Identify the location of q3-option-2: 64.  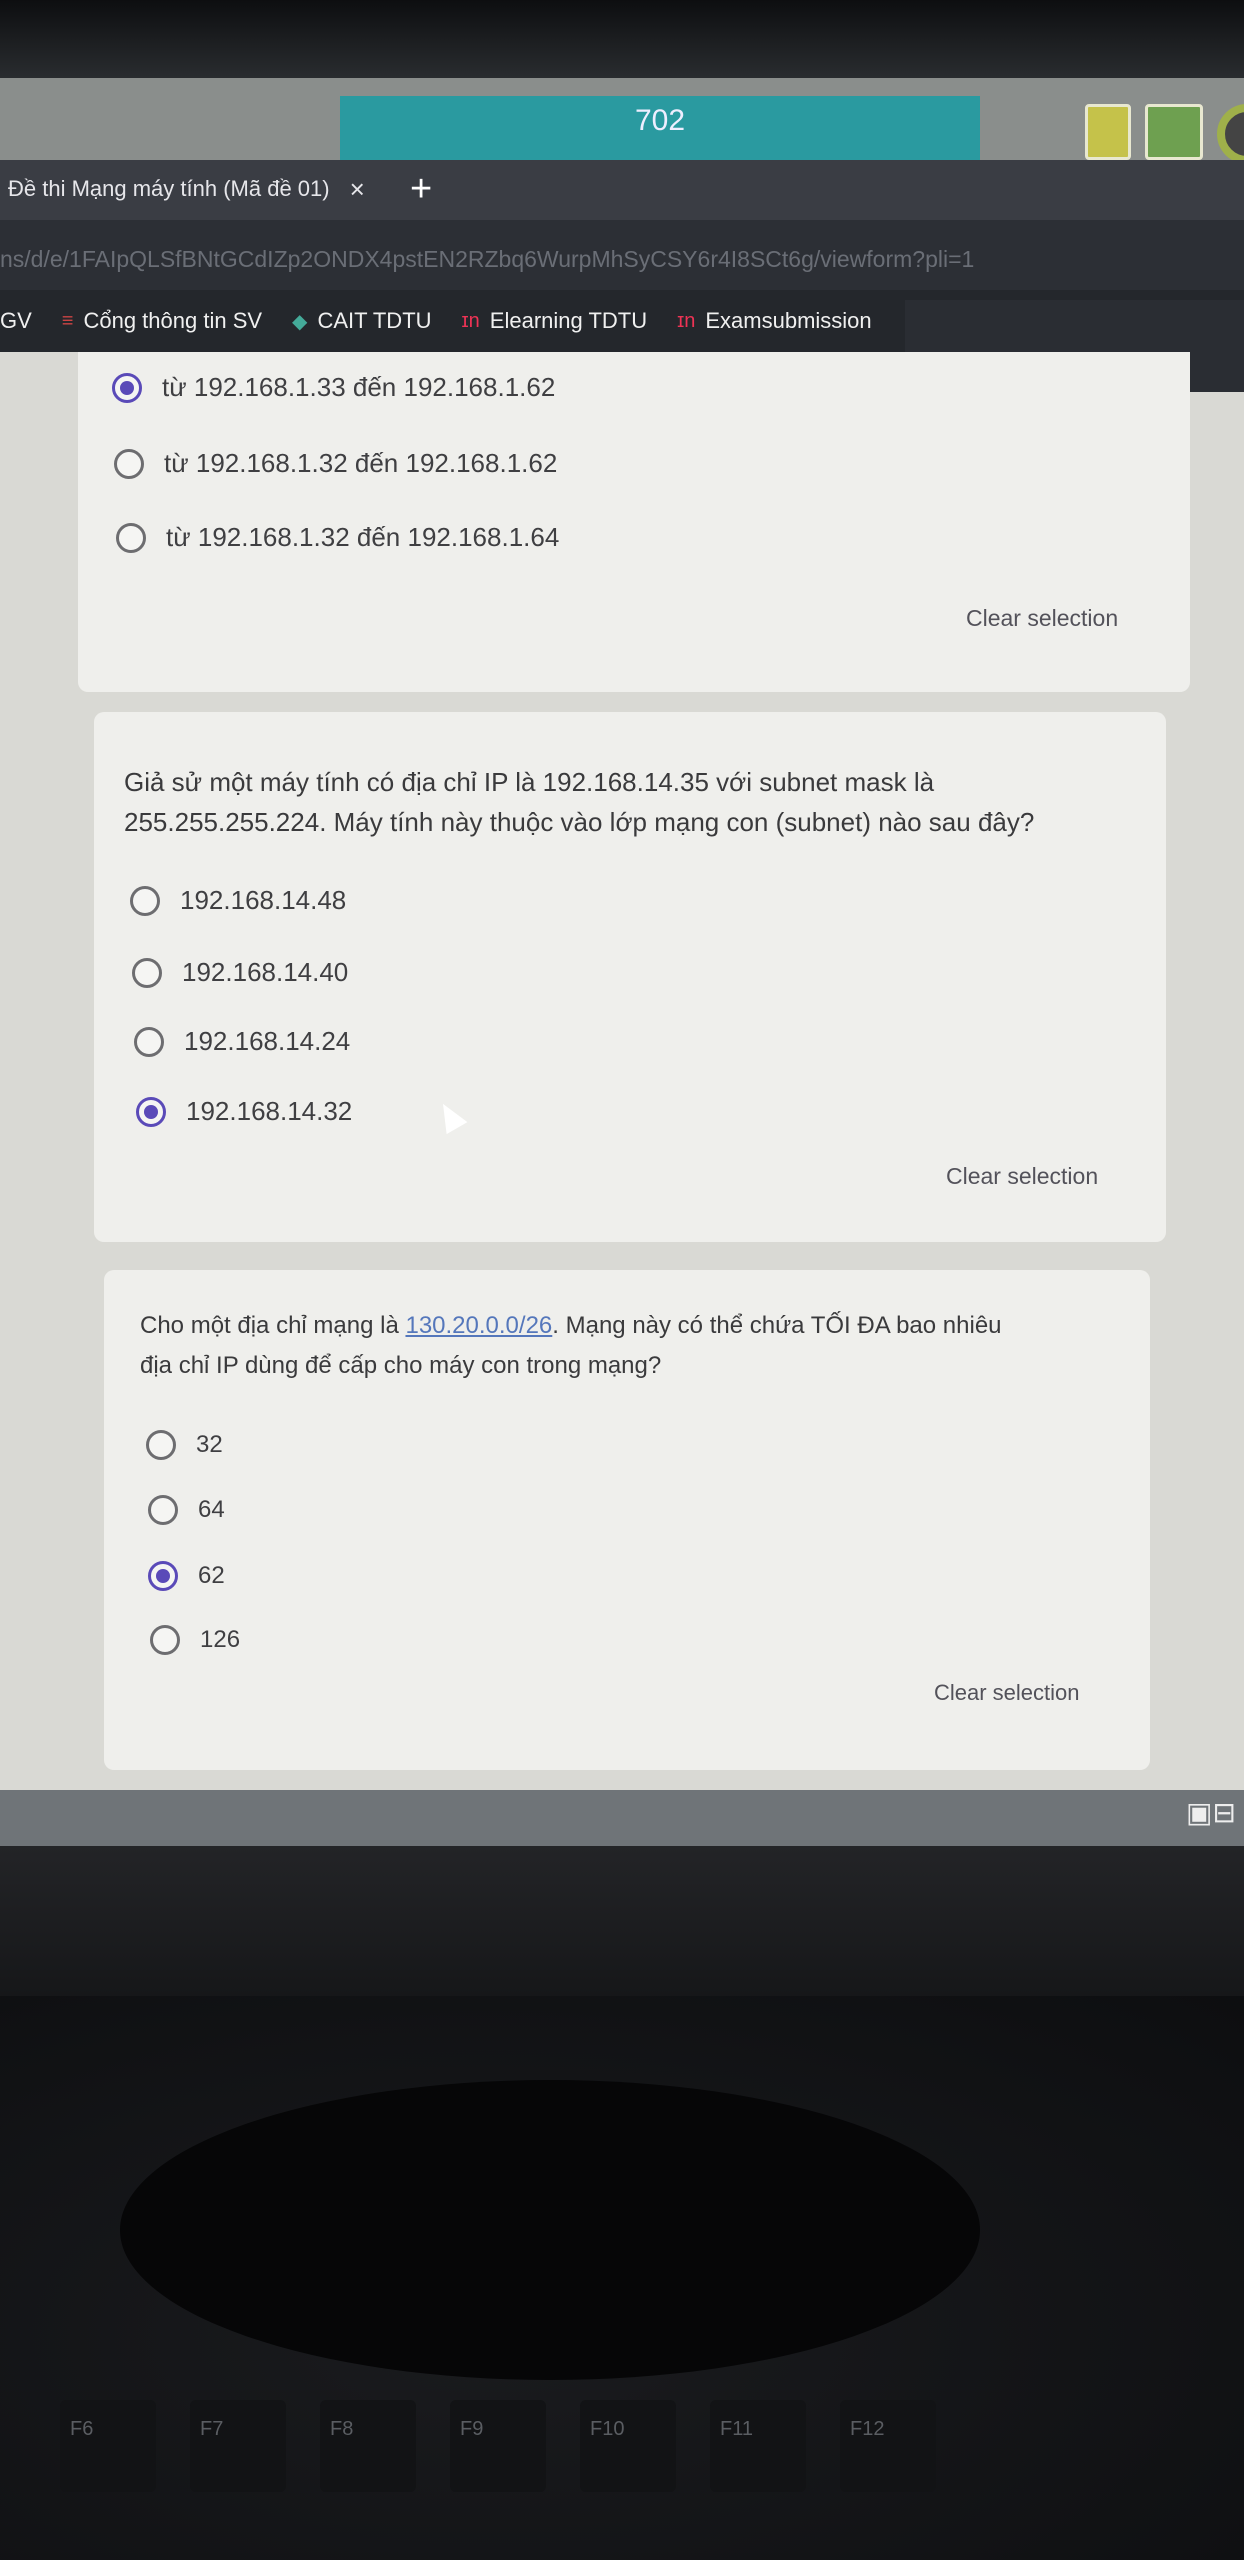
(186, 1510).